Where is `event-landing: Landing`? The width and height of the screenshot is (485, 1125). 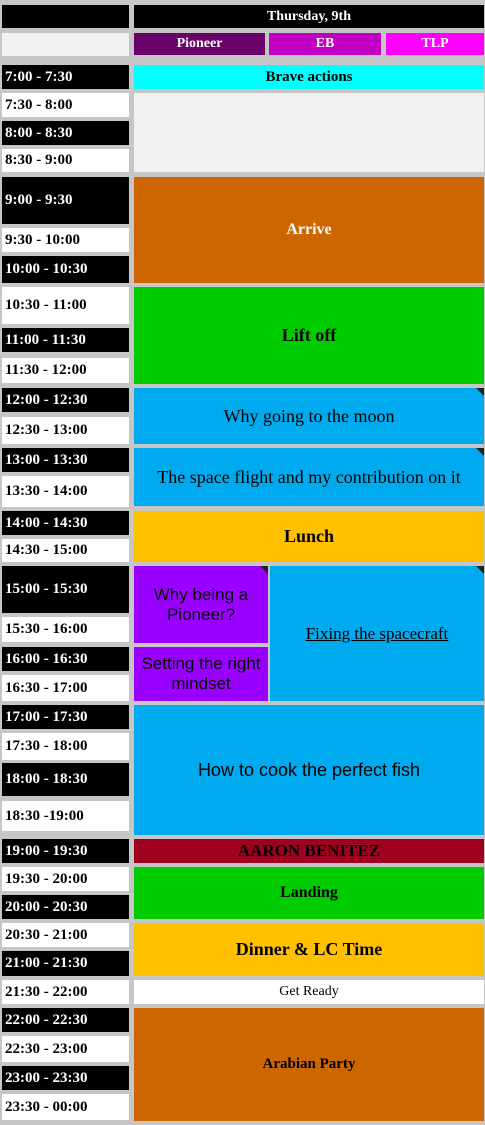 event-landing: Landing is located at coordinates (309, 893).